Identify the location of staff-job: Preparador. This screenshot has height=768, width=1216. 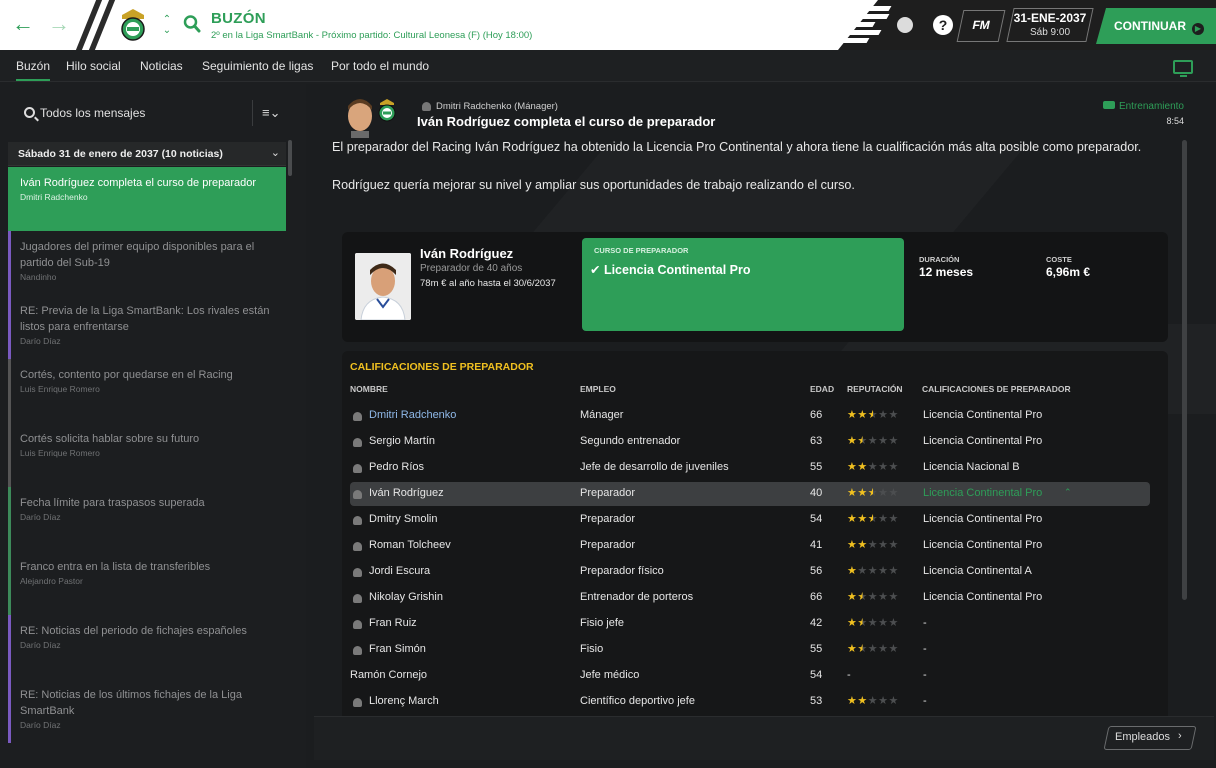
(608, 493).